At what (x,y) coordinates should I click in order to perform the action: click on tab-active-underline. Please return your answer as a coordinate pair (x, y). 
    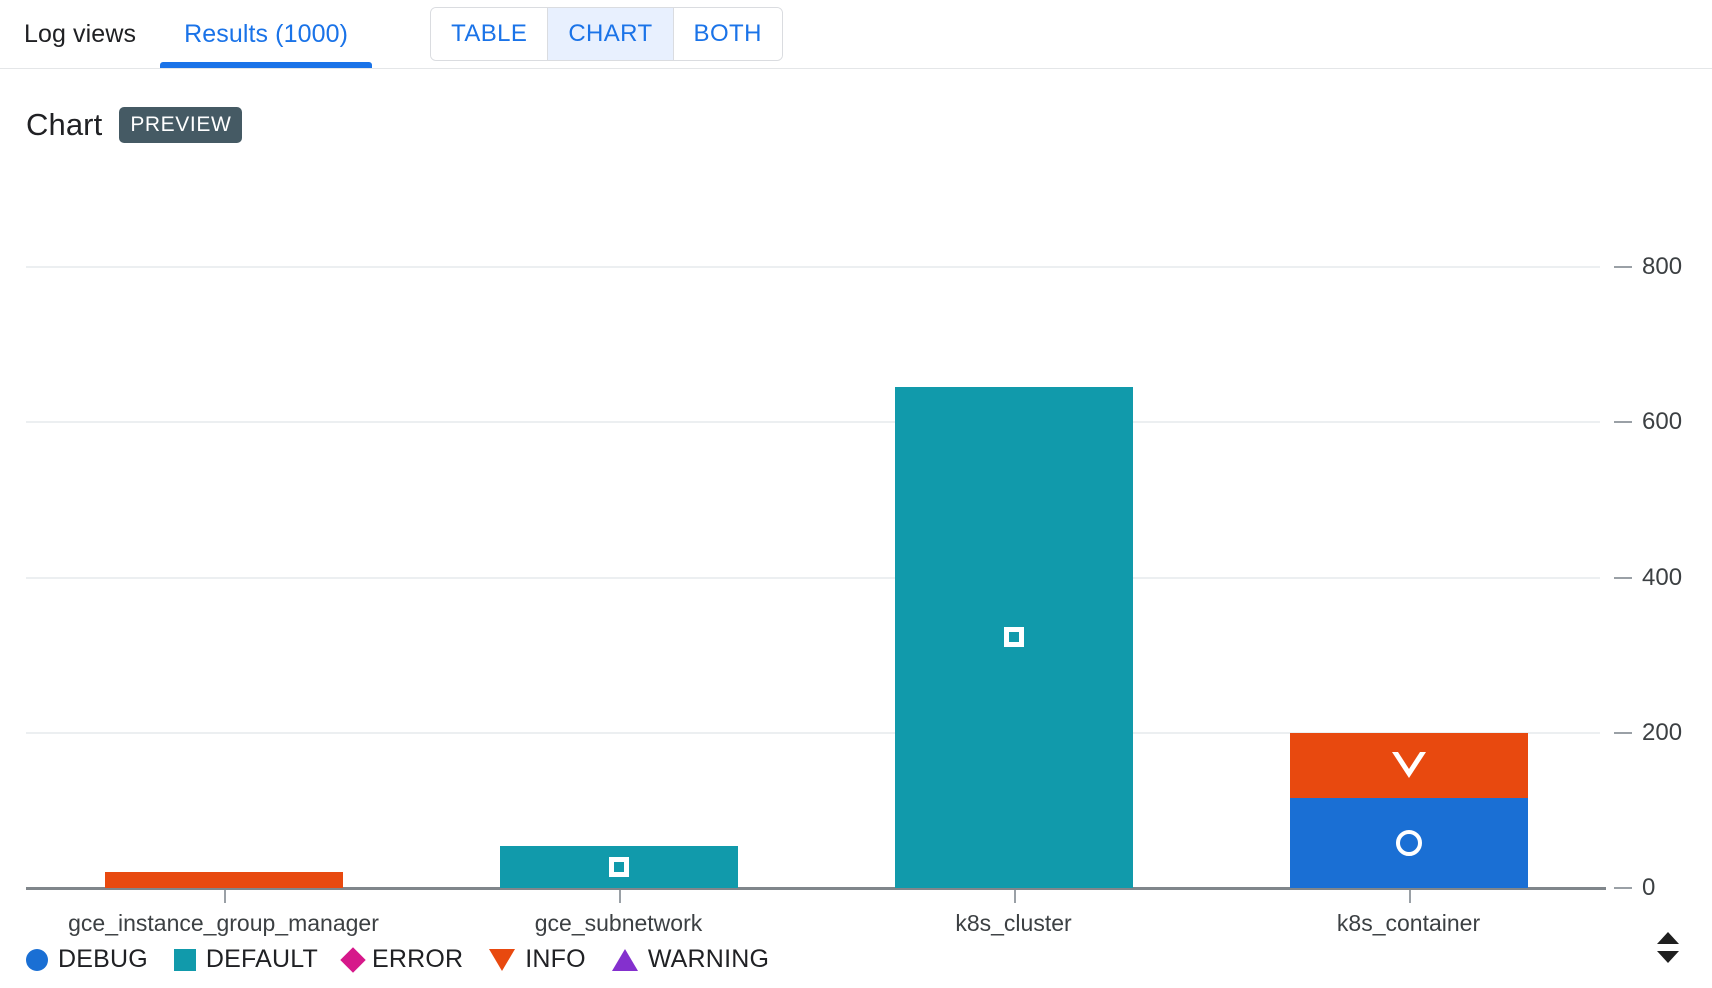
    Looking at the image, I should click on (266, 65).